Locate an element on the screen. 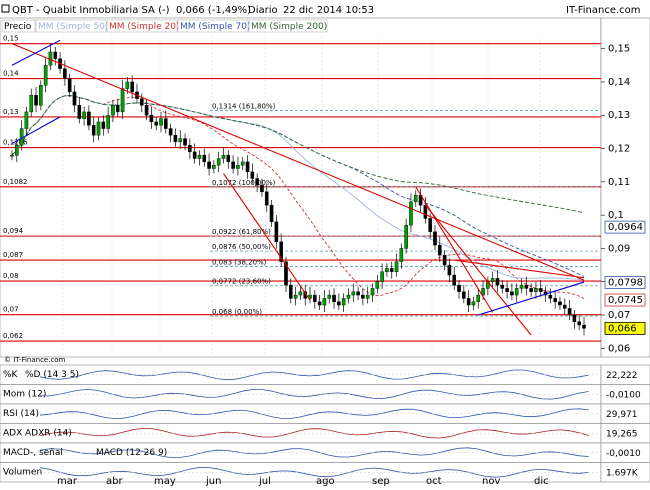  indicator-value: 1.697K is located at coordinates (622, 474).